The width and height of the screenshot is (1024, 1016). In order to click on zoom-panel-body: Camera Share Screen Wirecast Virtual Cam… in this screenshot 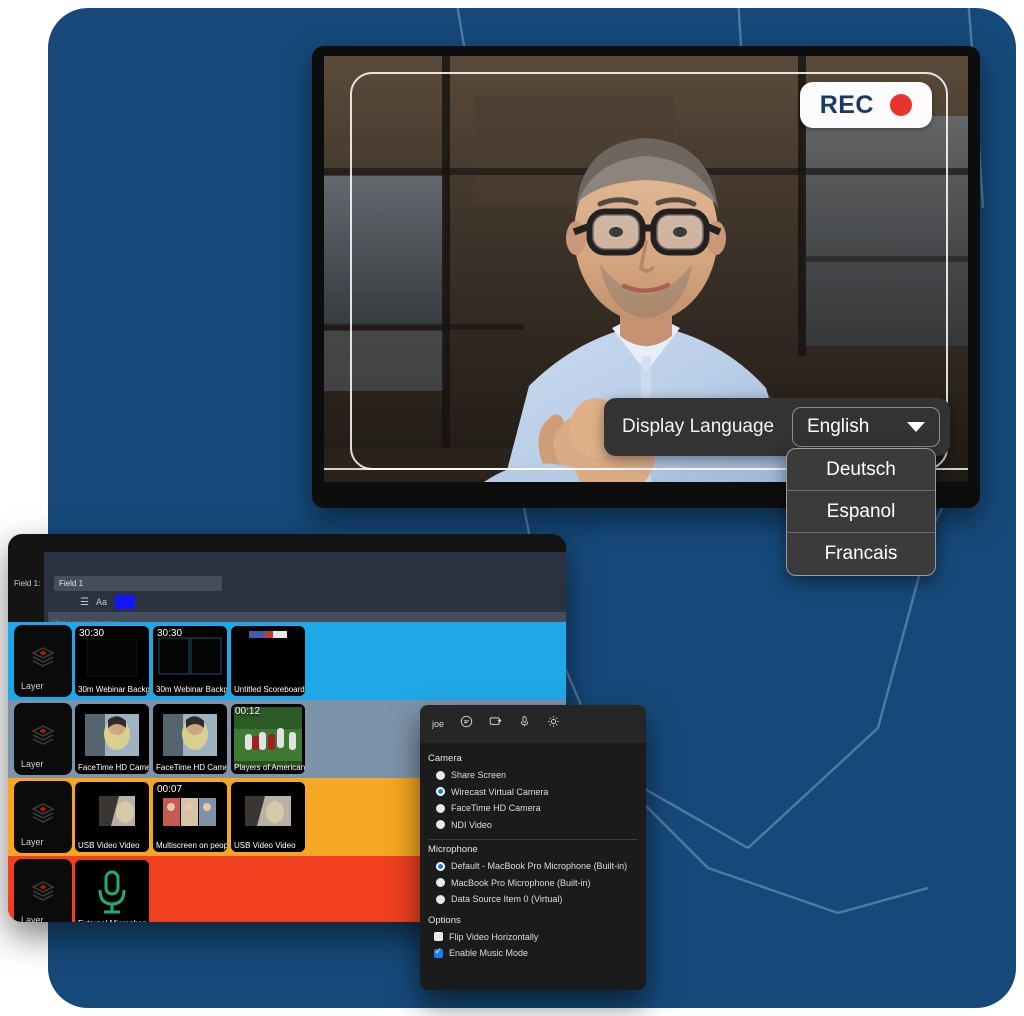, I will do `click(533, 852)`.